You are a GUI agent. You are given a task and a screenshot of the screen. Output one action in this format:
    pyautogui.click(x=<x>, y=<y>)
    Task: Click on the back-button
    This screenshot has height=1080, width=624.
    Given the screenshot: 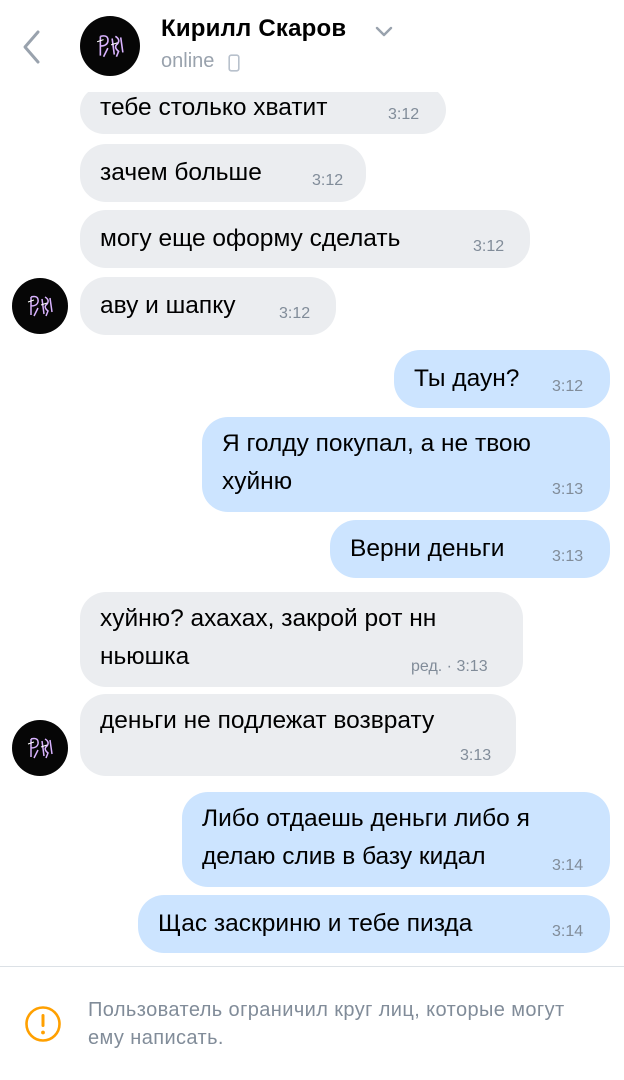 What is the action you would take?
    pyautogui.click(x=32, y=47)
    